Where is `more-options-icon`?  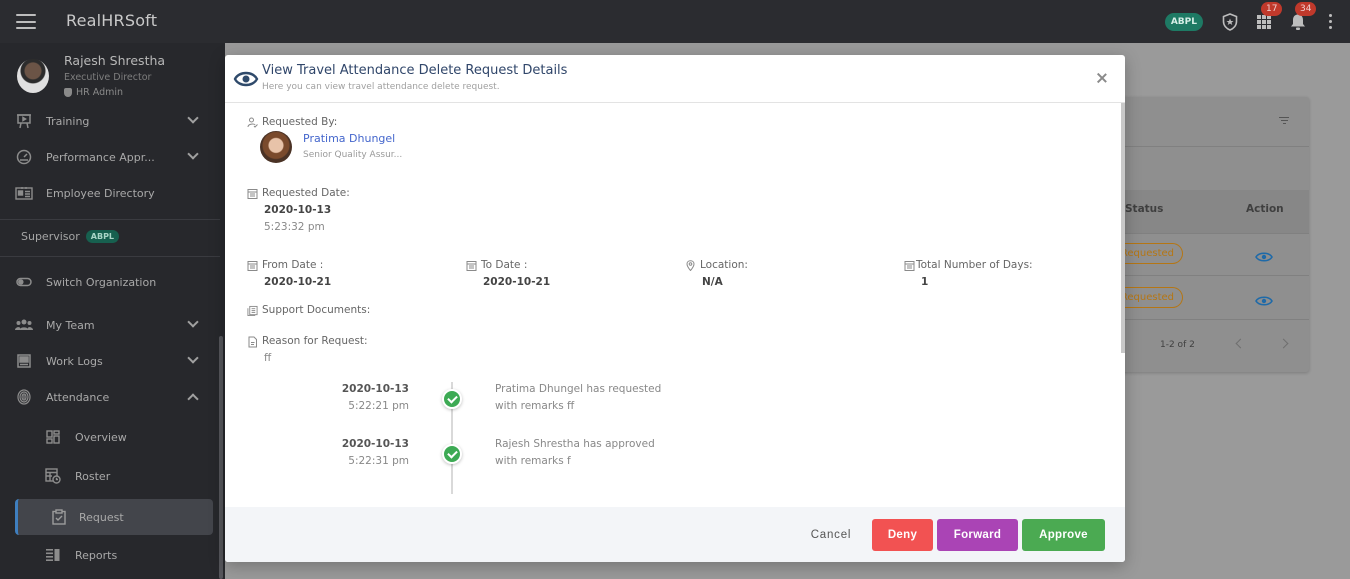
more-options-icon is located at coordinates (1330, 21).